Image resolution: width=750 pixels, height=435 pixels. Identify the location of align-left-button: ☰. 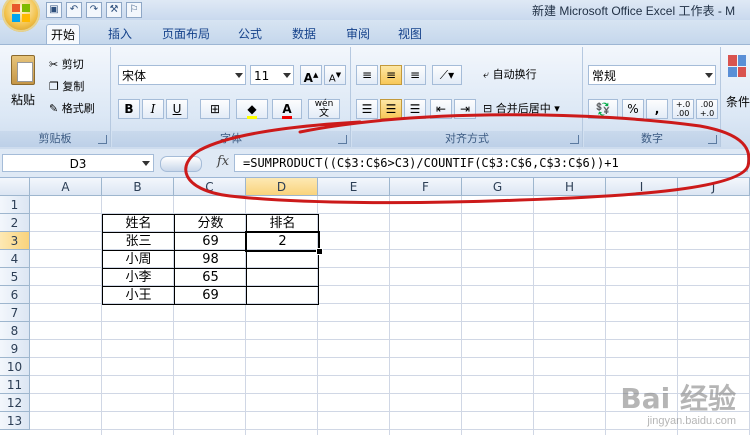
(367, 109).